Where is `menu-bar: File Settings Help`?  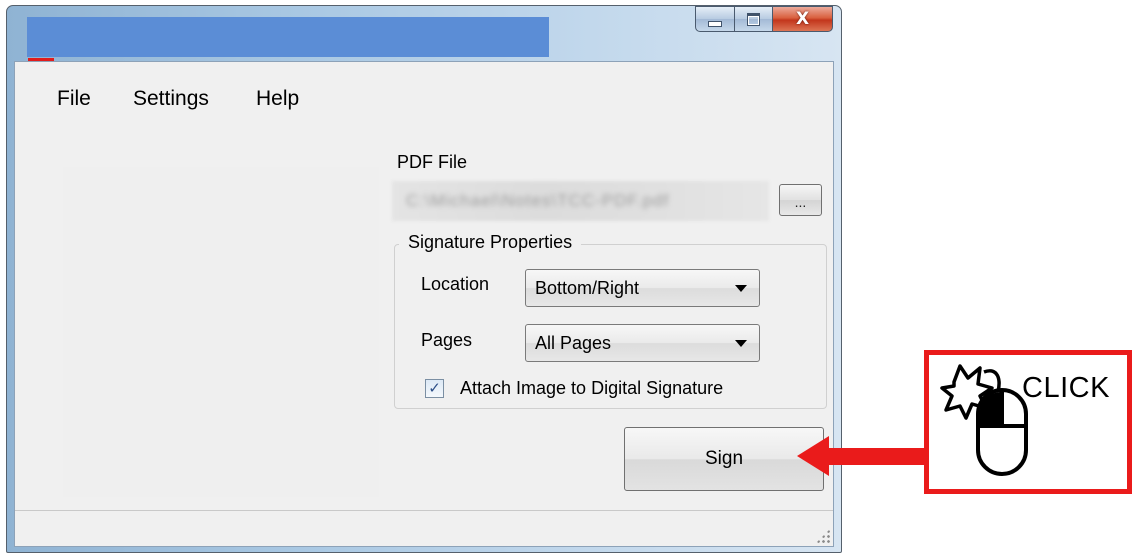 menu-bar: File Settings Help is located at coordinates (424, 86).